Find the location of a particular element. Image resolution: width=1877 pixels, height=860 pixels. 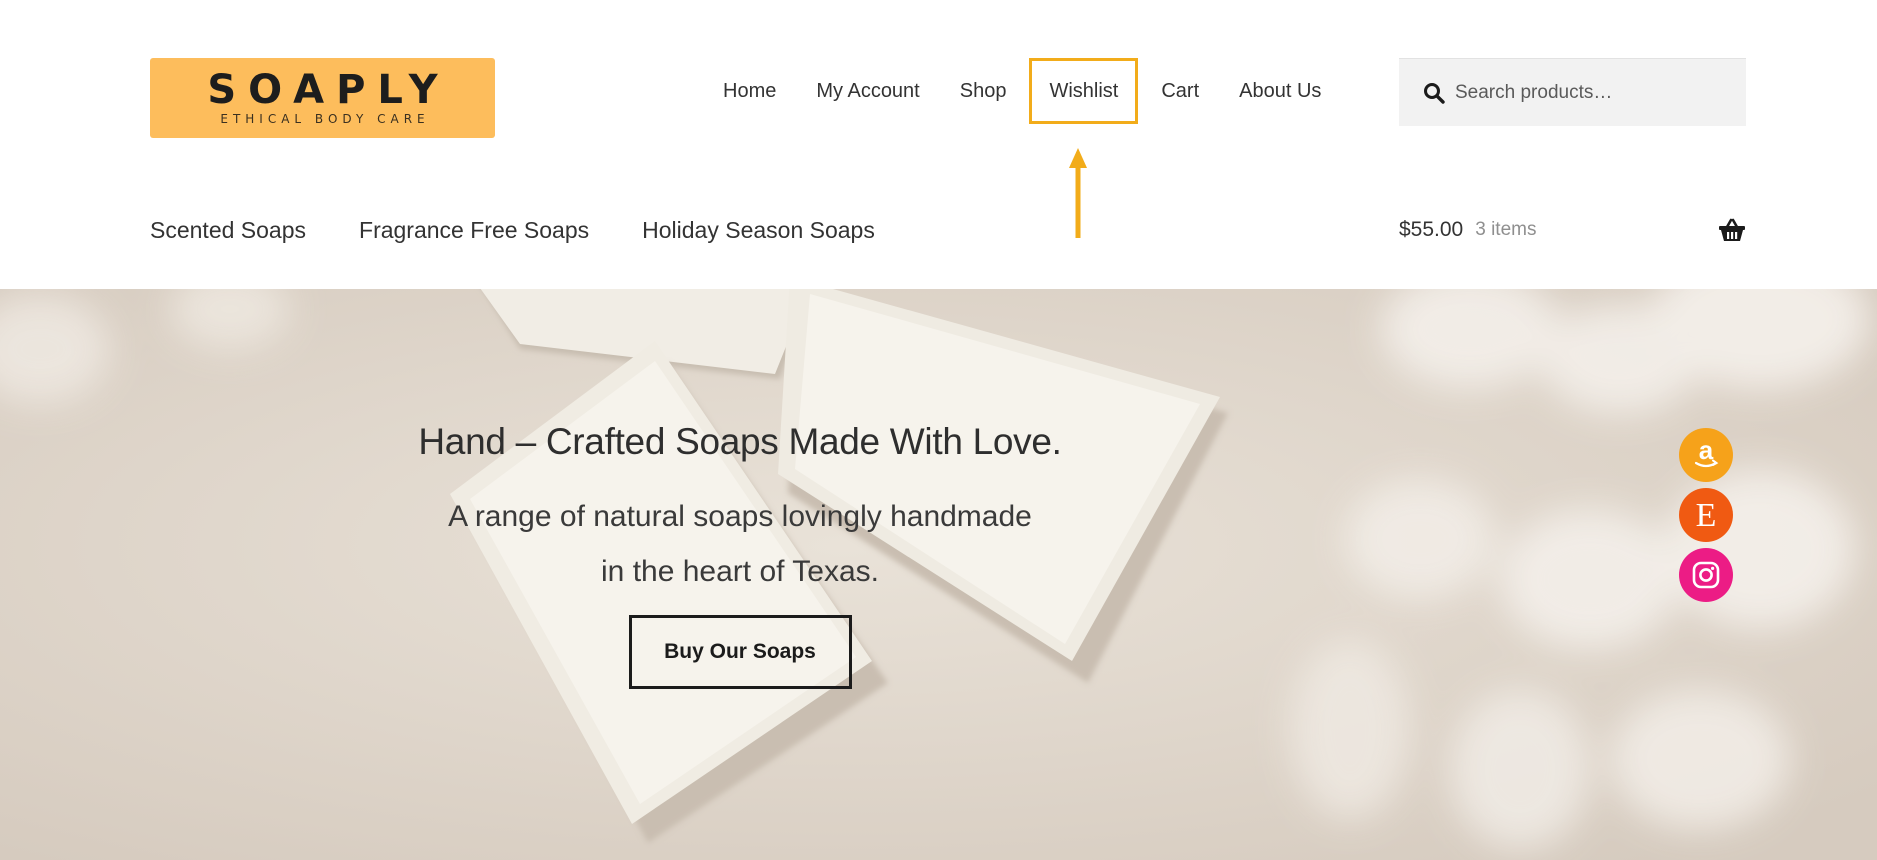

buy-our-soaps-button: Buy Our Soaps is located at coordinates (740, 652).